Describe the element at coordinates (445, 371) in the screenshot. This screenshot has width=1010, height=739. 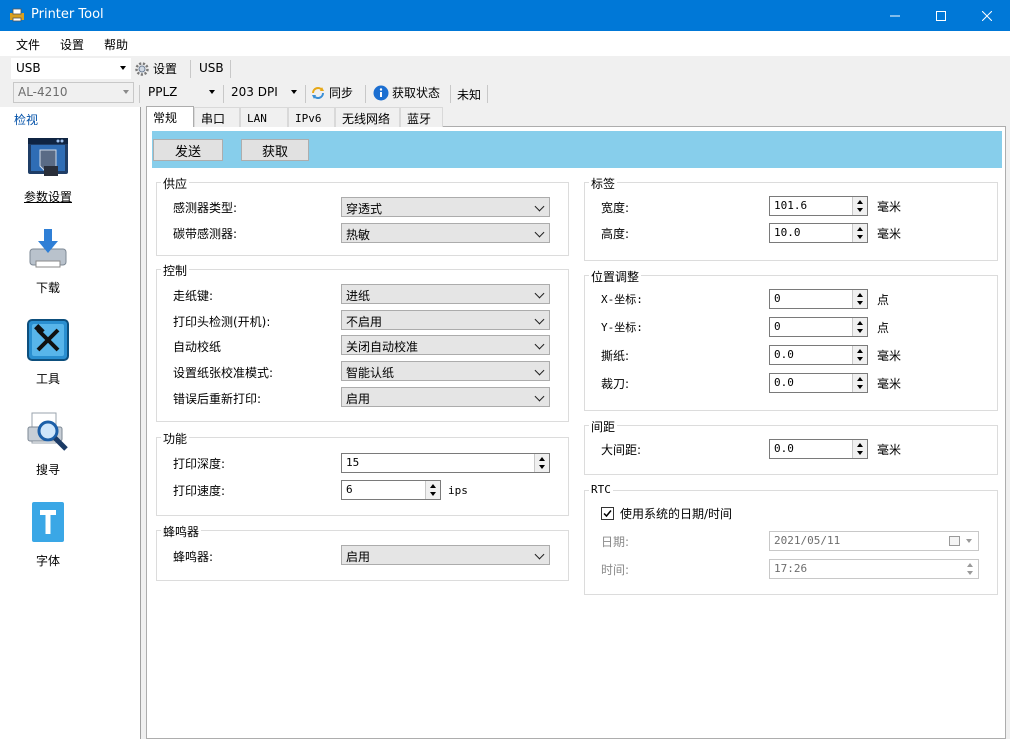
I see `calib-mode-dropdown: 智能认纸` at that location.